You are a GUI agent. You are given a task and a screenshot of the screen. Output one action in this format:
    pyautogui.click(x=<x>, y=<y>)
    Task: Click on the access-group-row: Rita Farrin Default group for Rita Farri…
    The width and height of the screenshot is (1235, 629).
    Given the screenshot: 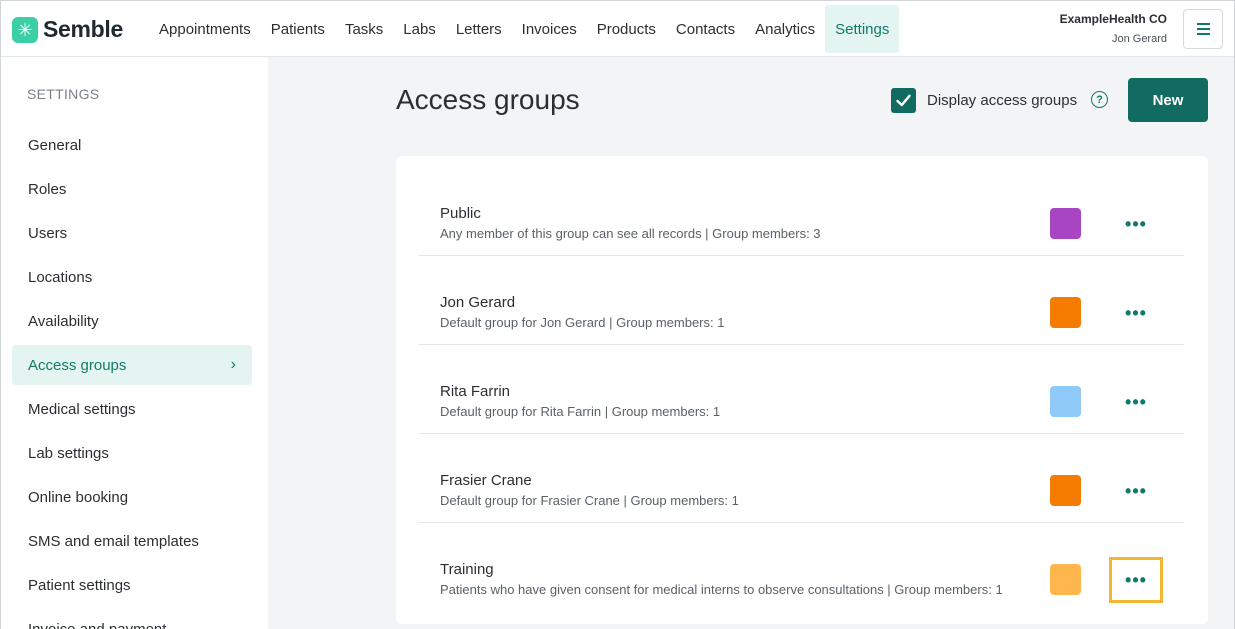 What is the action you would take?
    pyautogui.click(x=801, y=389)
    